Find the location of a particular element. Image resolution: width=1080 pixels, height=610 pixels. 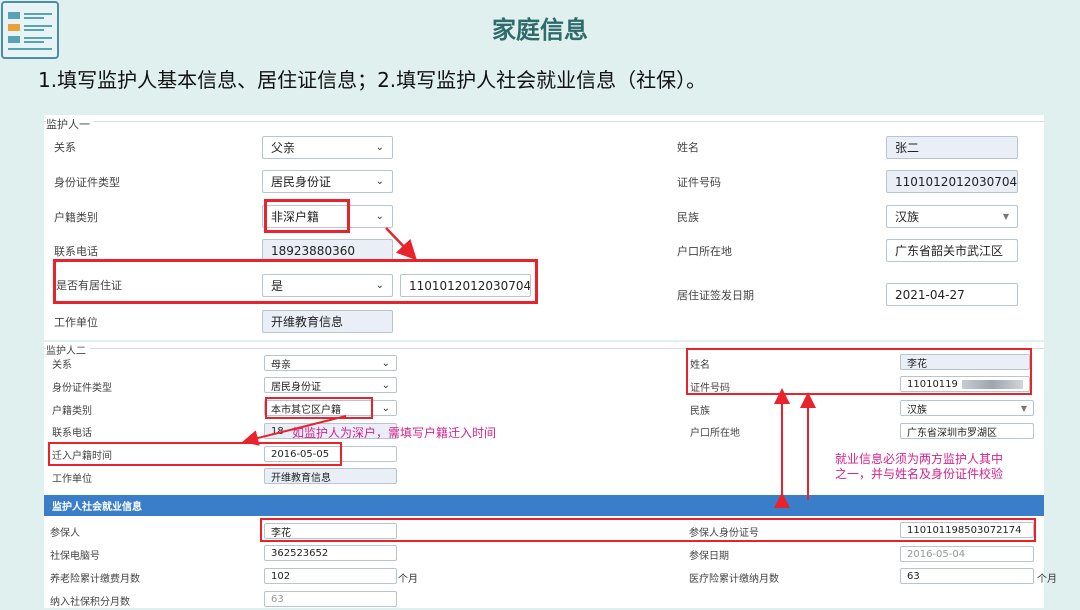

pension-unit: 个月 is located at coordinates (408, 579).